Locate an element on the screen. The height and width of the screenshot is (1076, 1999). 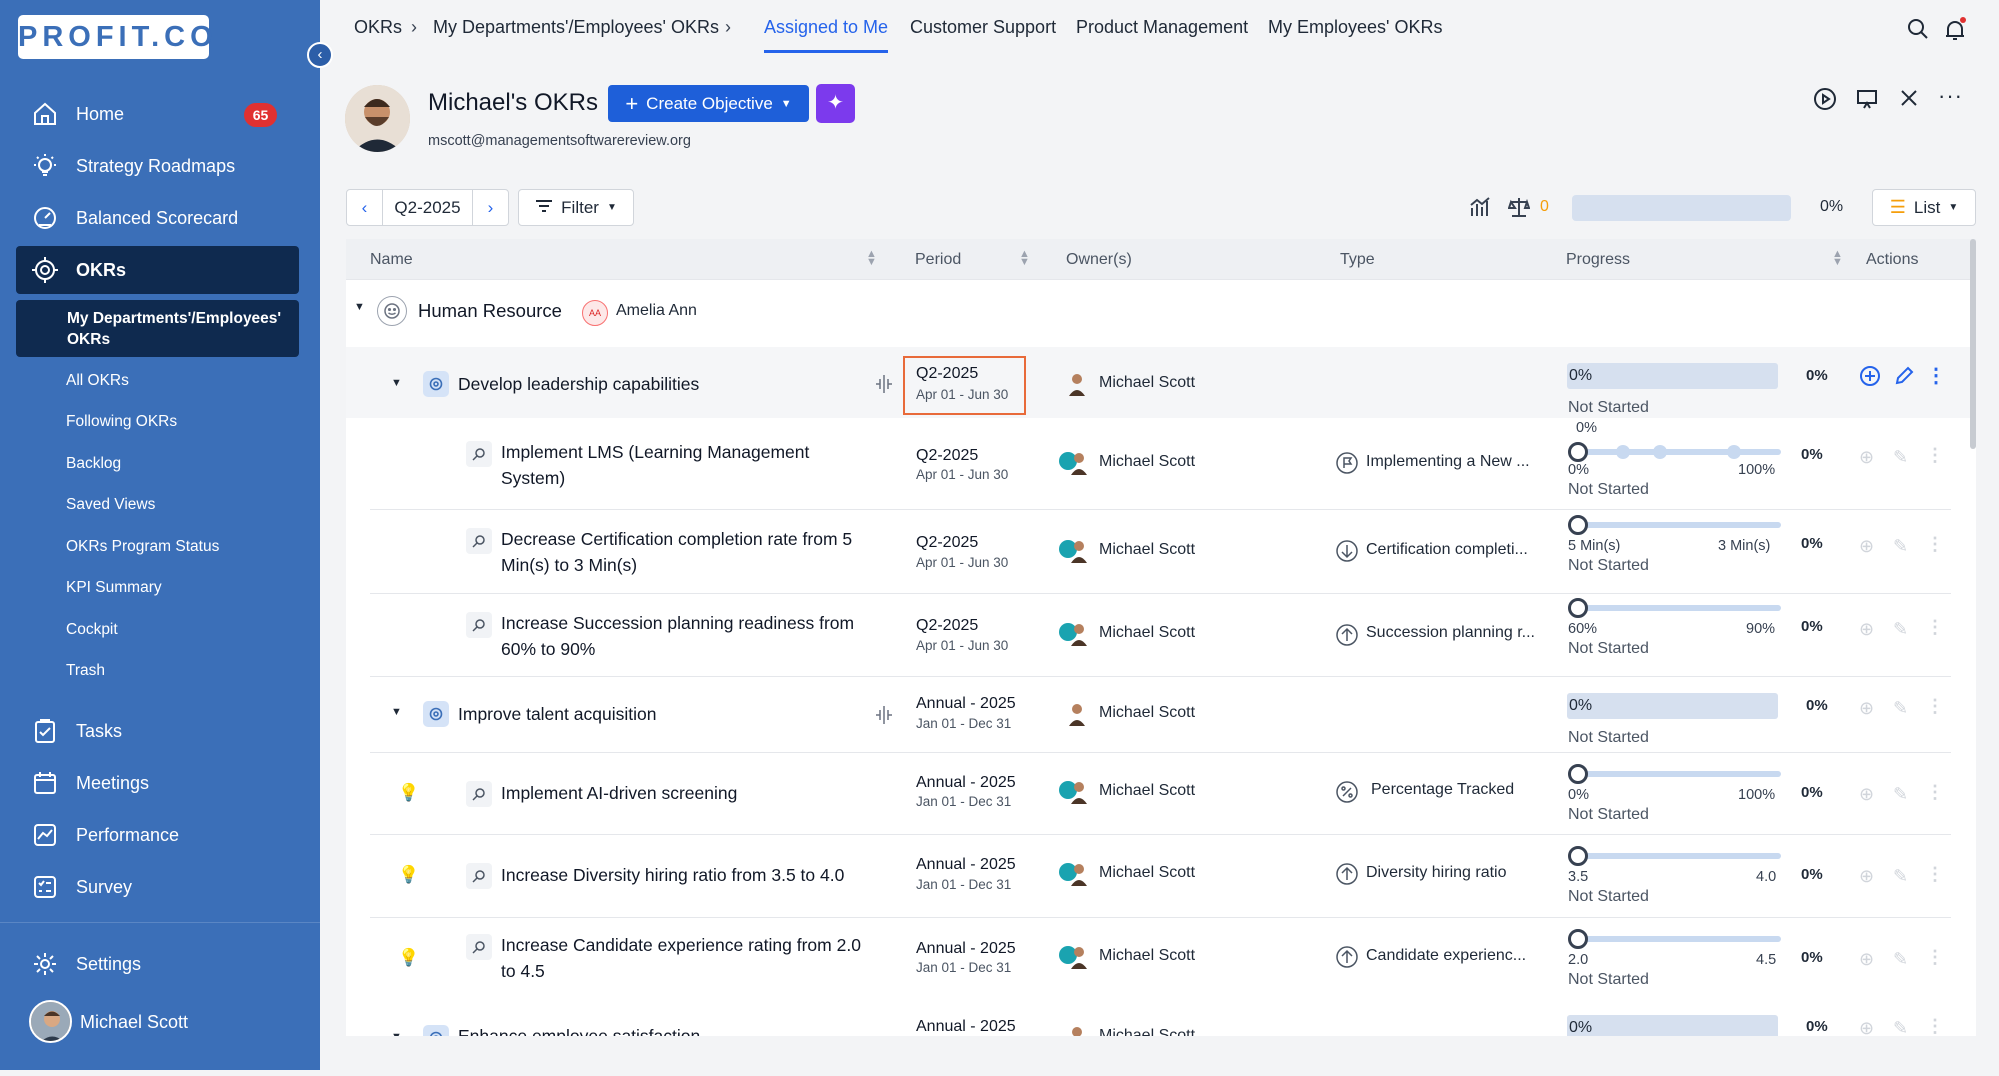
objective-title: Enhance employee satisfaction is located at coordinates (579, 1029).